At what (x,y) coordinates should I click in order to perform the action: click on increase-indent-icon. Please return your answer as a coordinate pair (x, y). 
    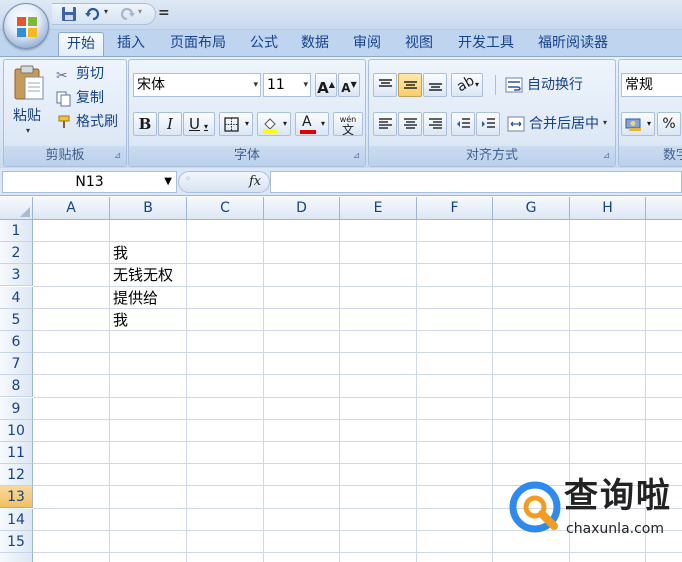
    Looking at the image, I should click on (488, 123).